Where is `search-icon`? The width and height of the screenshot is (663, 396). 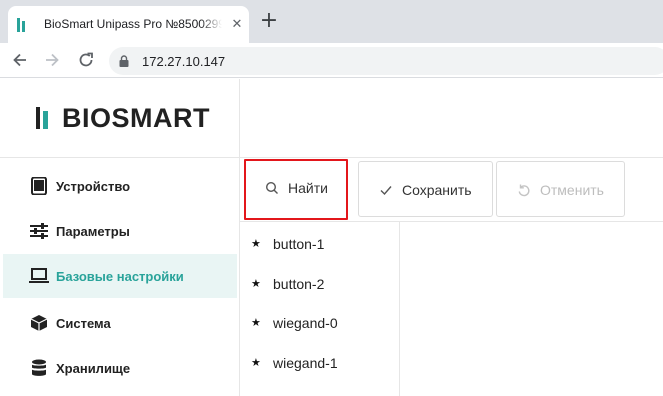
search-icon is located at coordinates (271, 187).